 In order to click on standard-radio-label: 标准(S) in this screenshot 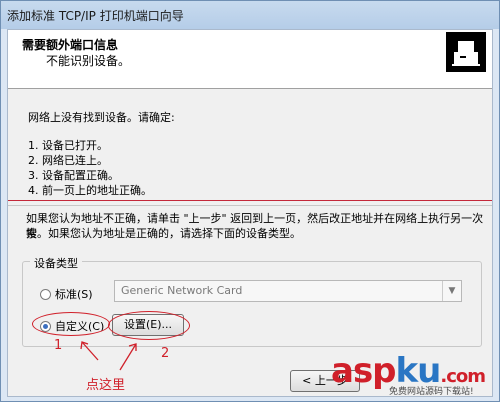, I will do `click(74, 294)`.